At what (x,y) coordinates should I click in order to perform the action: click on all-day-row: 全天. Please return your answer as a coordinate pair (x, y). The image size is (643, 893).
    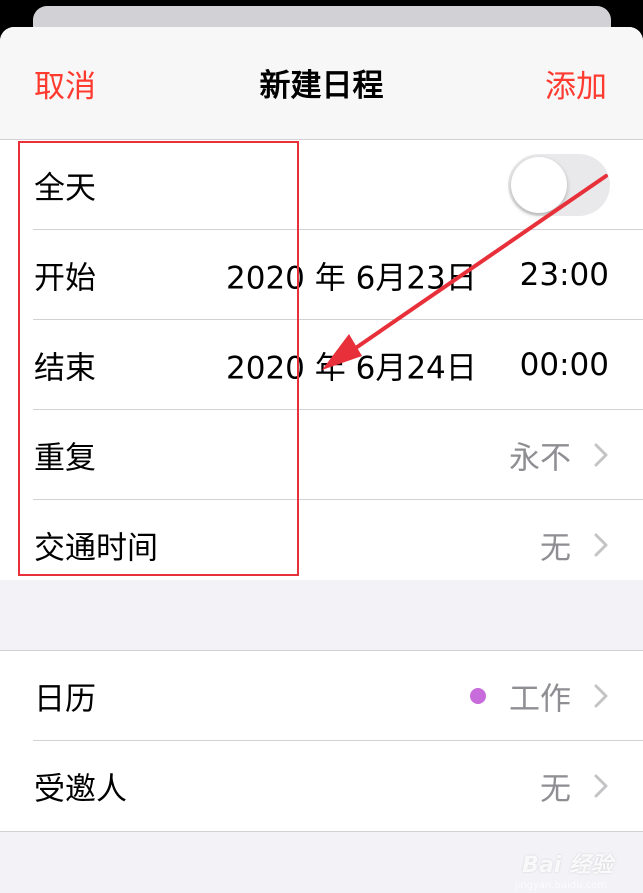
    Looking at the image, I should click on (321, 185).